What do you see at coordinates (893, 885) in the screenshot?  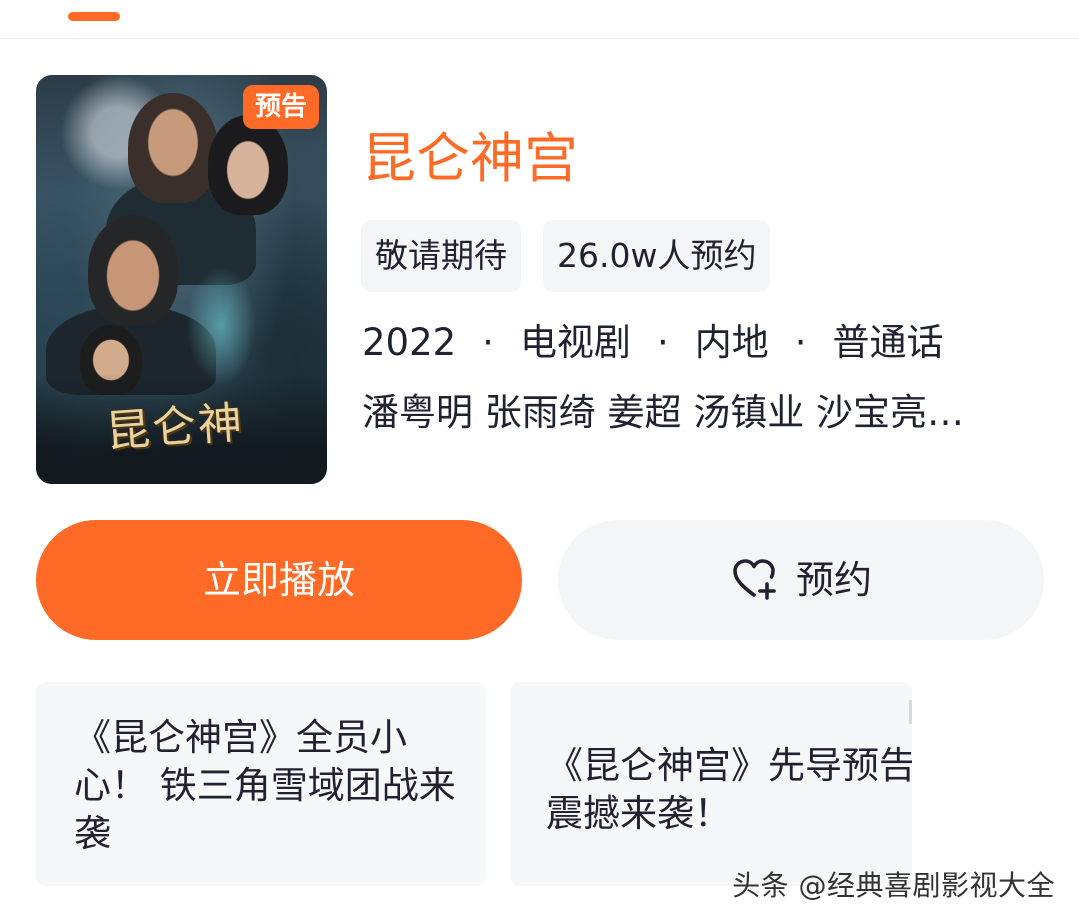 I see `watermark: 头条 @经典喜剧影视大全` at bounding box center [893, 885].